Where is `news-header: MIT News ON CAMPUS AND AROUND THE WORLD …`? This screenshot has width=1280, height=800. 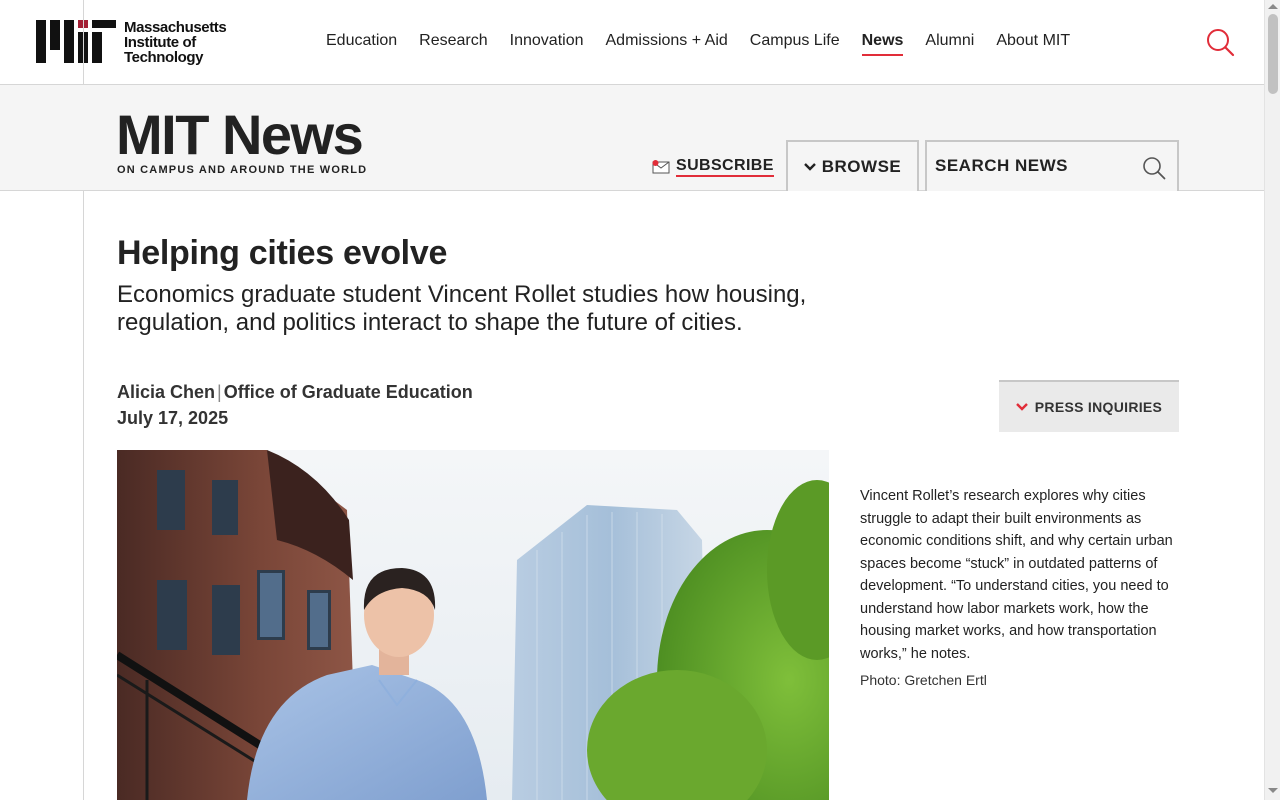 news-header: MIT News ON CAMPUS AND AROUND THE WORLD … is located at coordinates (632, 138).